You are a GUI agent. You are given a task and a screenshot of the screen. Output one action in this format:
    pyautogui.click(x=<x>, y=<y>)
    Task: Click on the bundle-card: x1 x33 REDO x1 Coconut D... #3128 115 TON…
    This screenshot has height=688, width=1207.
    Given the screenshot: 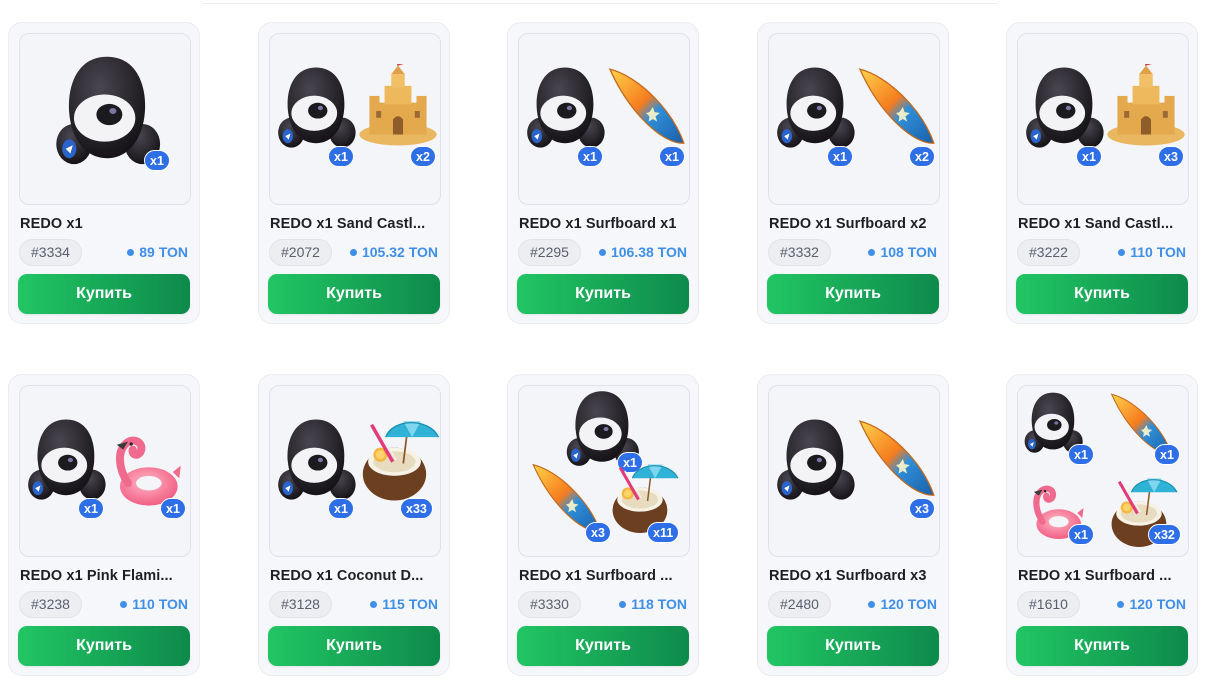 What is the action you would take?
    pyautogui.click(x=354, y=525)
    